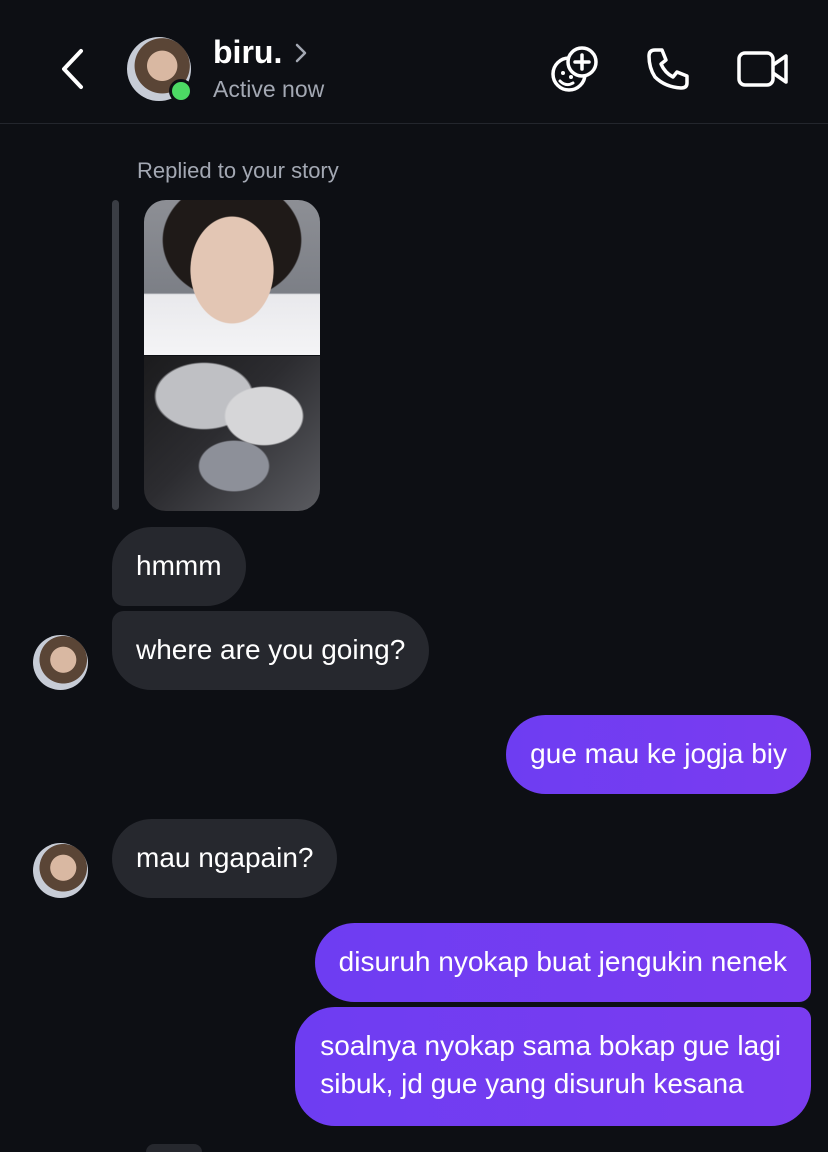 The width and height of the screenshot is (828, 1152). I want to click on video-camera-icon, so click(762, 69).